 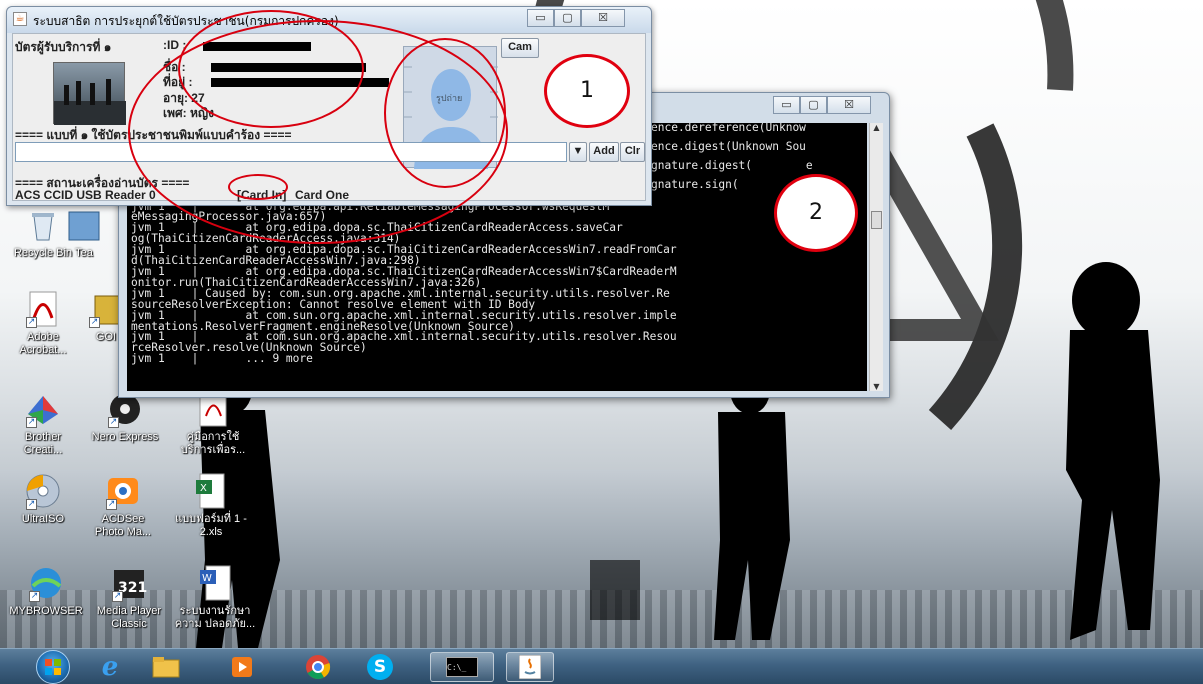 I want to click on excel-file-icon: X, so click(x=211, y=491).